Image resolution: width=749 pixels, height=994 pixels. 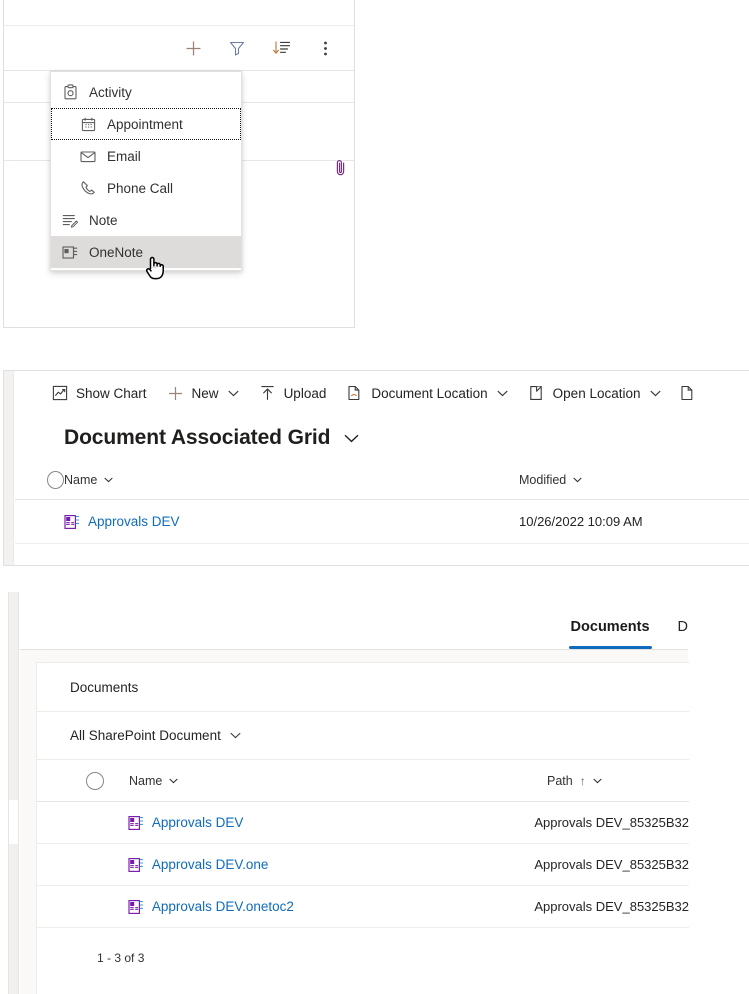 What do you see at coordinates (354, 393) in the screenshot?
I see `document-location-icon` at bounding box center [354, 393].